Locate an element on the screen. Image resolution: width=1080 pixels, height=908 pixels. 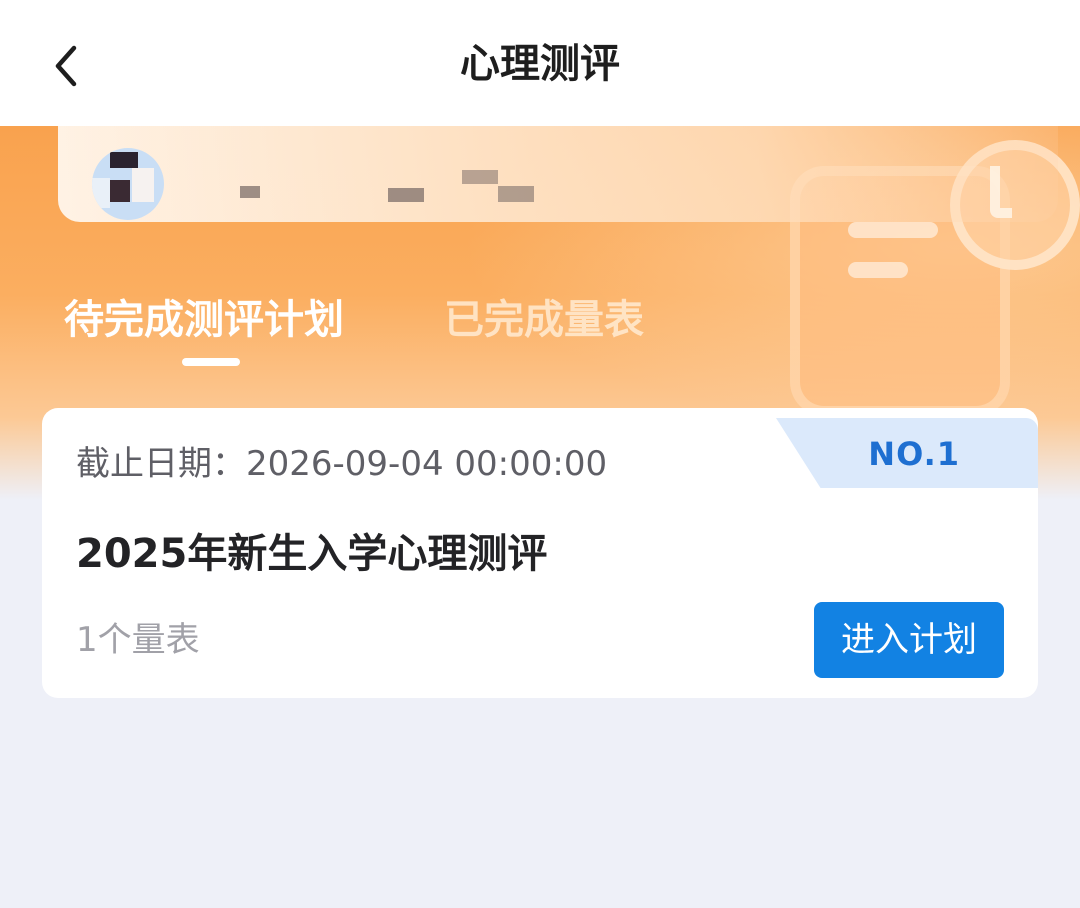
enter-plan-button: 进入计划 is located at coordinates (909, 640).